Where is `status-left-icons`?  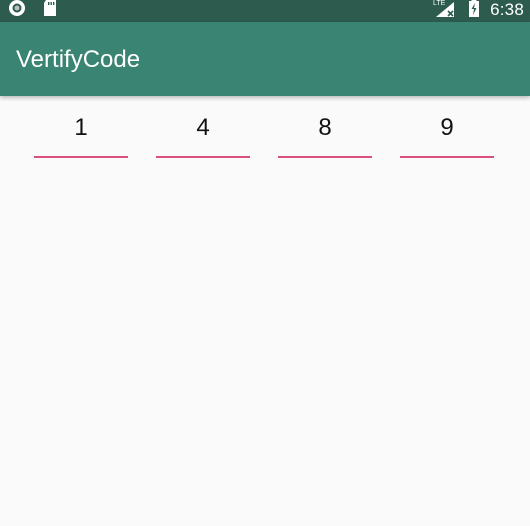
status-left-icons is located at coordinates (33, 11).